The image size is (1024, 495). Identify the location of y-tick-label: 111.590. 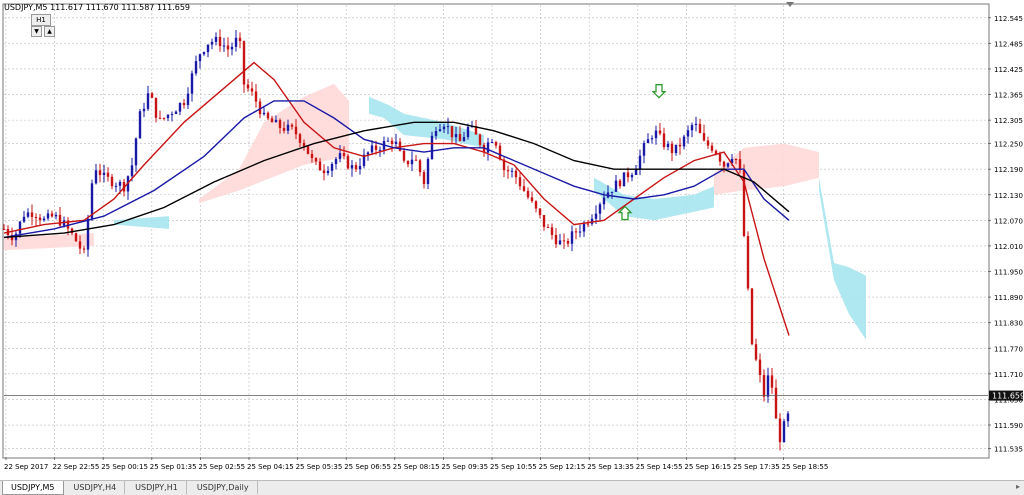
(1008, 426).